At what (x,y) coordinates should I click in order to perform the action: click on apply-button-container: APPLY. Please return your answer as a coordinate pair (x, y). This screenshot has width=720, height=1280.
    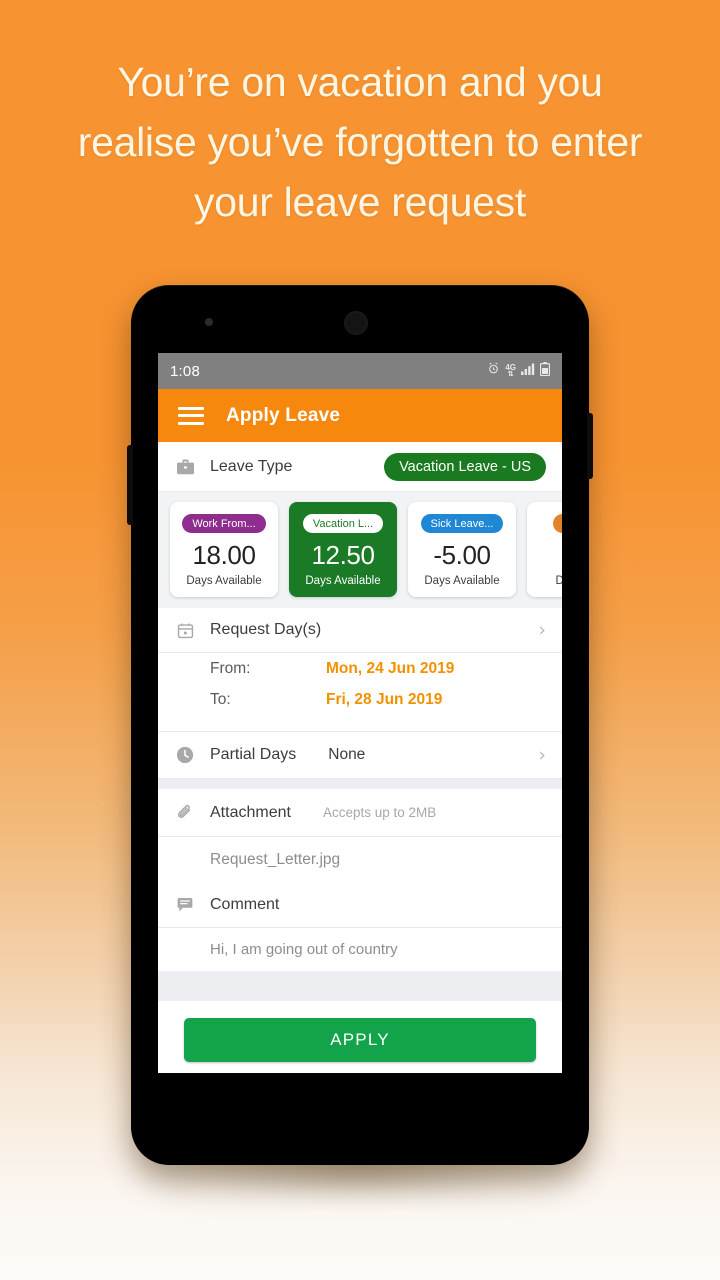
    Looking at the image, I should click on (360, 1037).